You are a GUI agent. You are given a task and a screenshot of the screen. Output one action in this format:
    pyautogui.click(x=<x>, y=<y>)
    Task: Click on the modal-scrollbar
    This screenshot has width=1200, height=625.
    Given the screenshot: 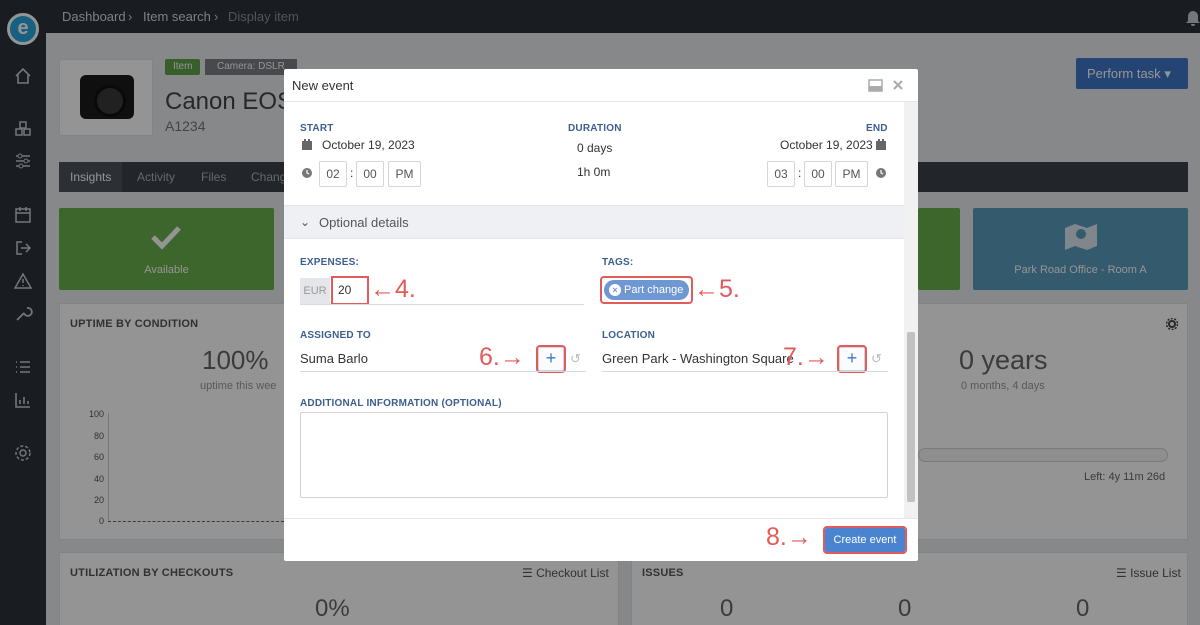 What is the action you would take?
    pyautogui.click(x=911, y=310)
    